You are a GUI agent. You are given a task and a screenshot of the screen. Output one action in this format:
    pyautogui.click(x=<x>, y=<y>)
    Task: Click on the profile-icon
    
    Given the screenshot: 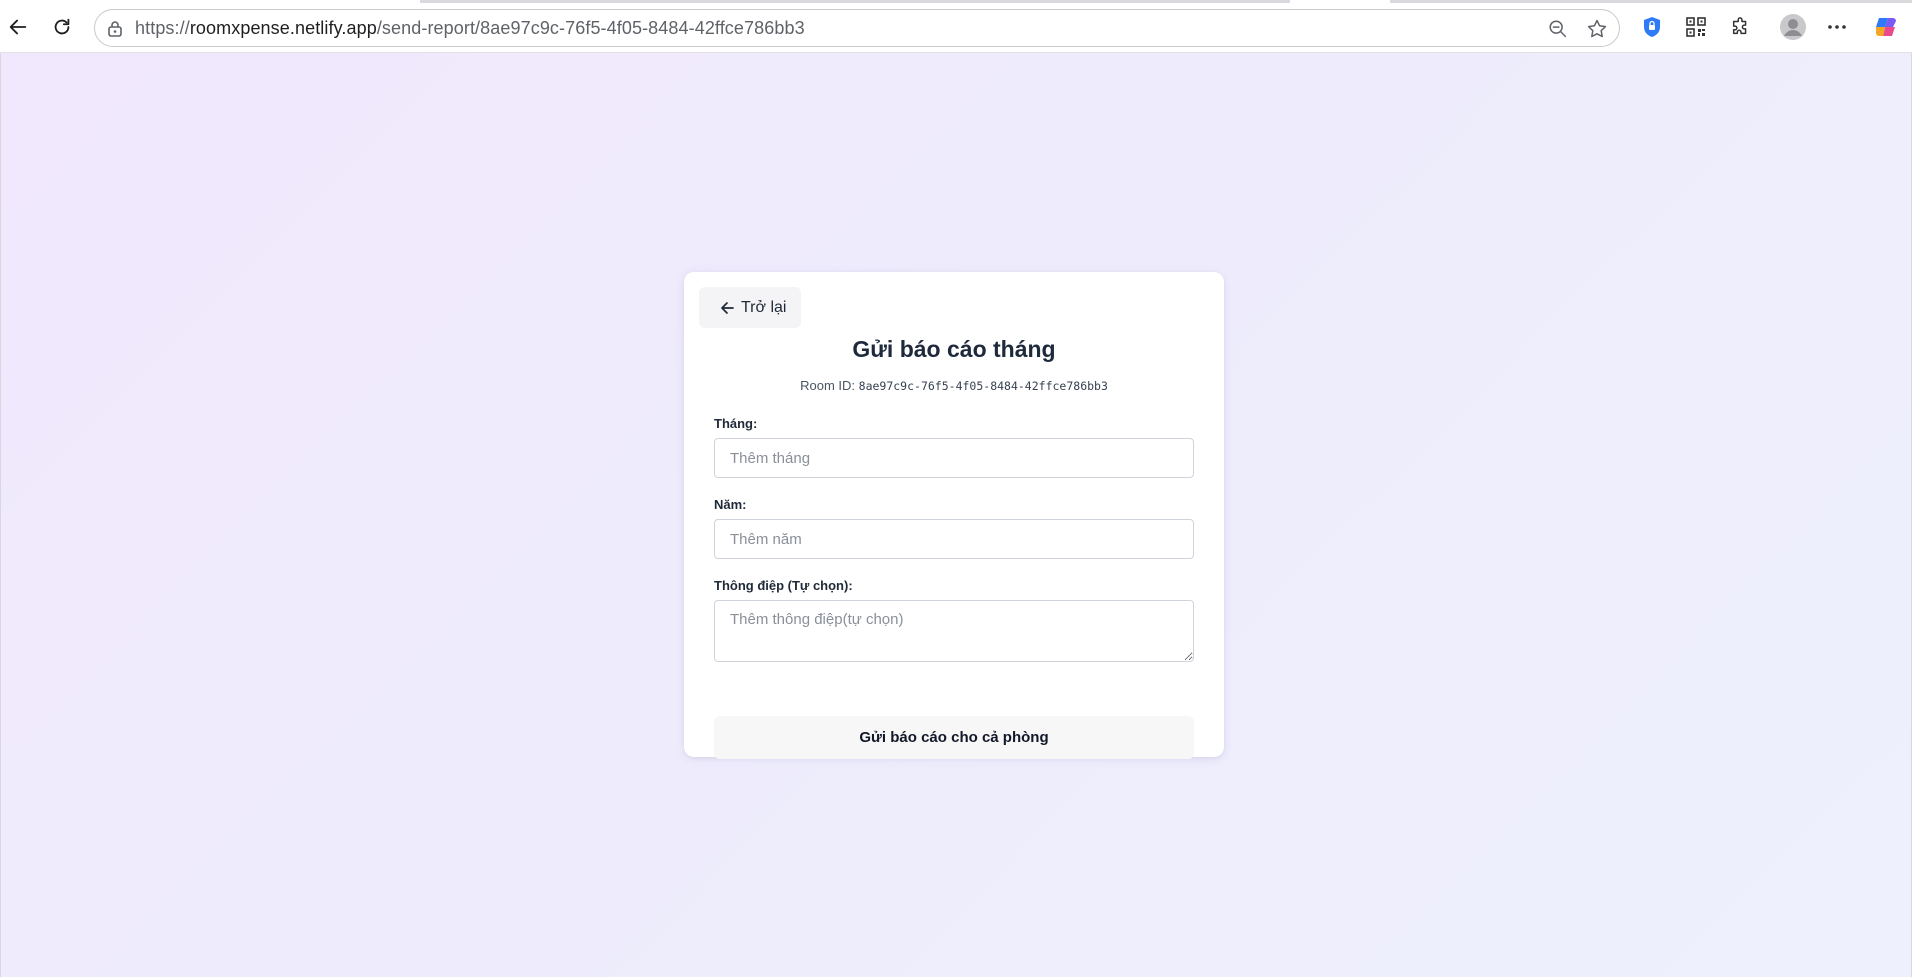 What is the action you would take?
    pyautogui.click(x=1793, y=27)
    